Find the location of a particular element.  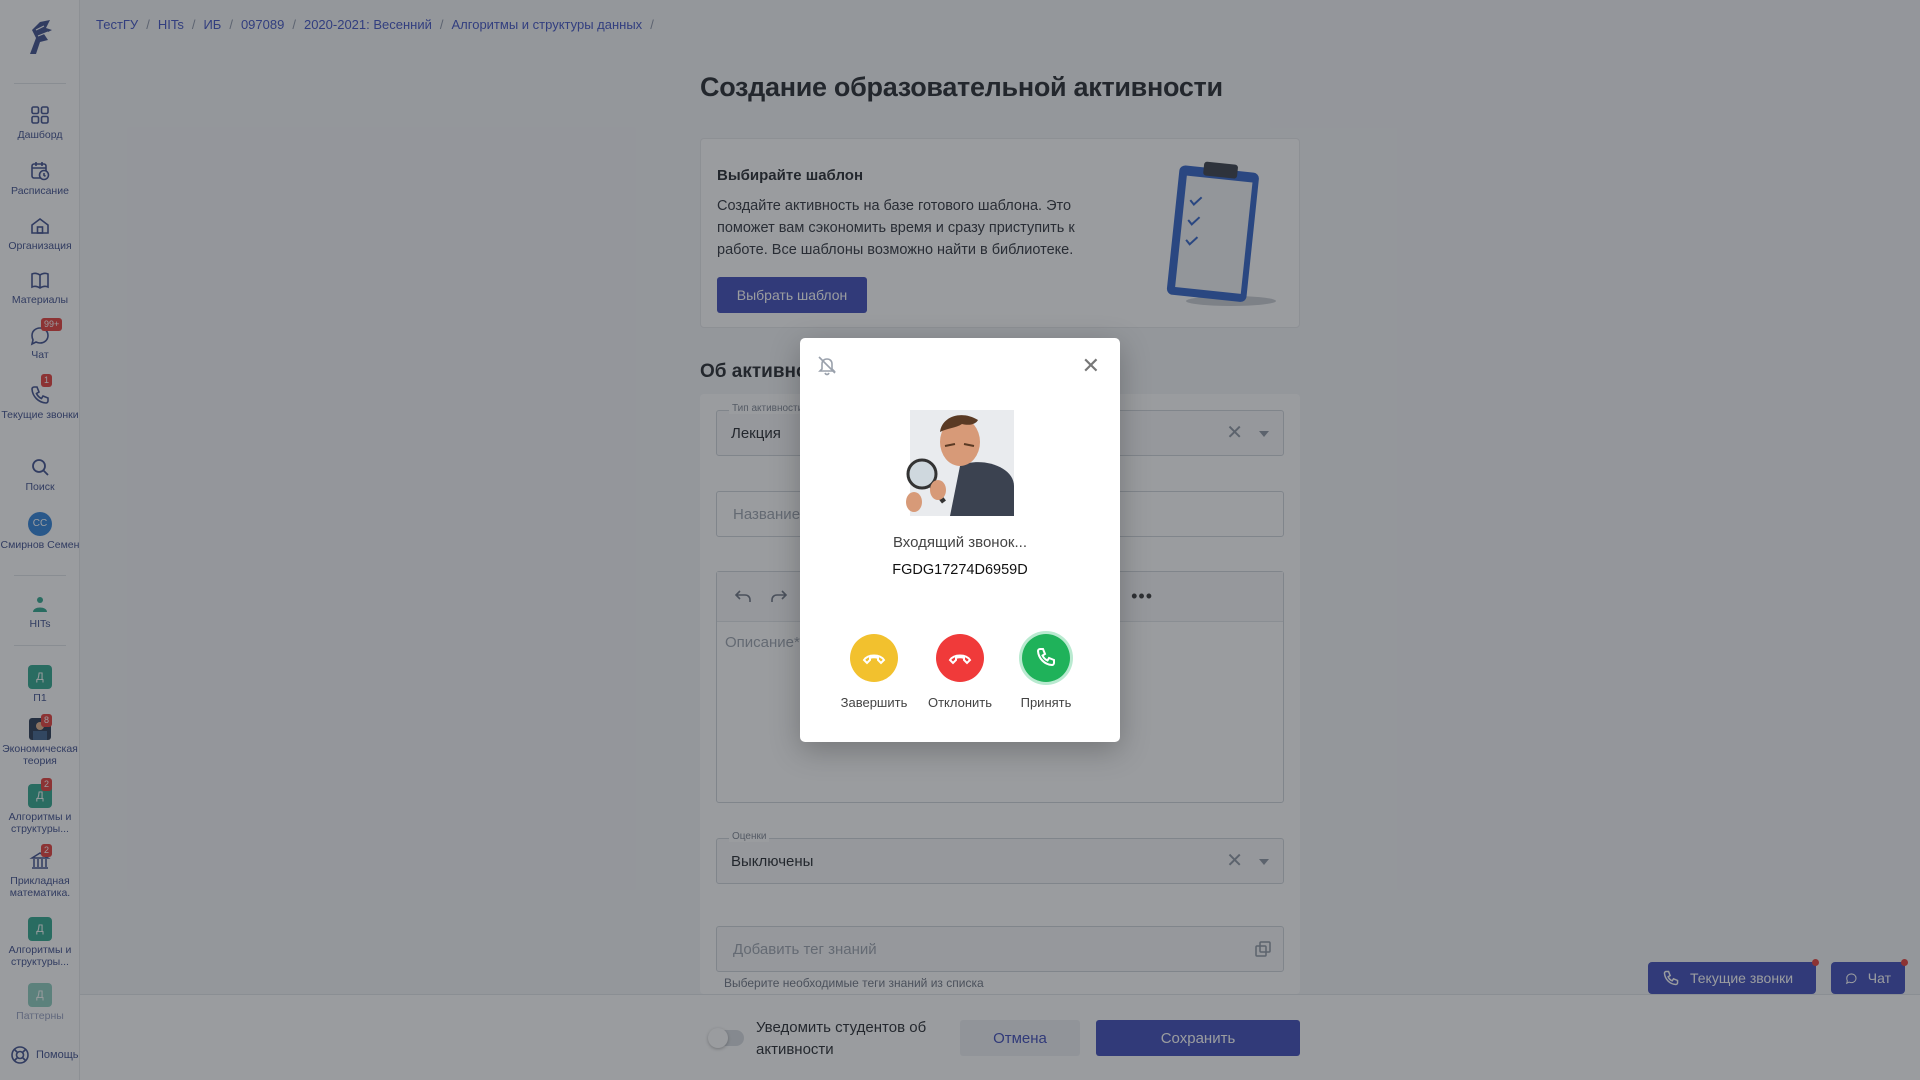

end-call-label: Завершить is located at coordinates (874, 702).